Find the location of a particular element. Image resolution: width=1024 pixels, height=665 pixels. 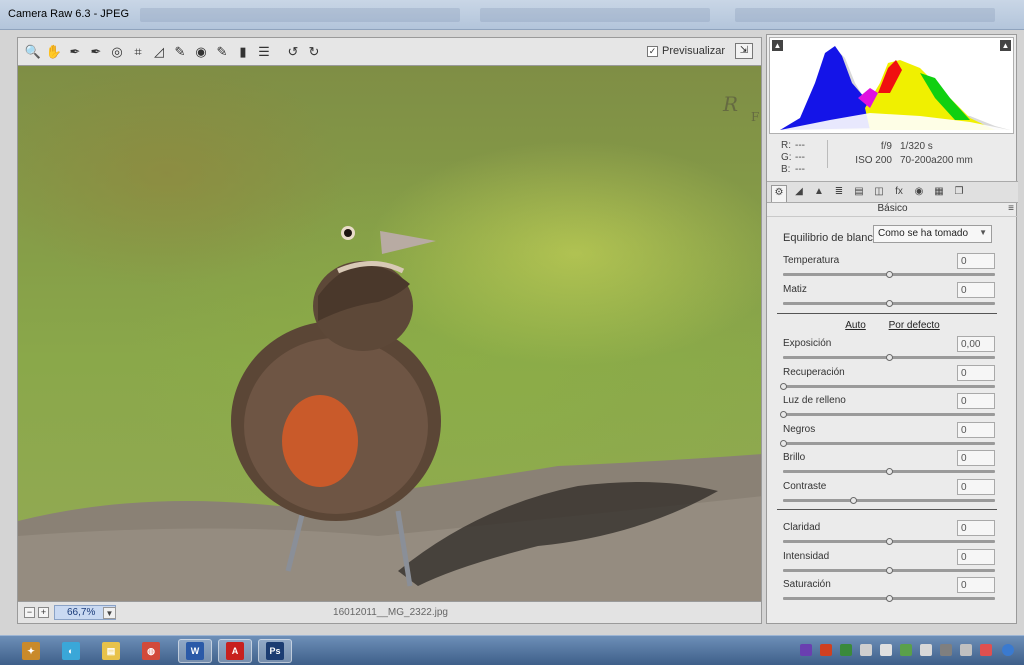

background-toolbar is located at coordinates (595, 15).